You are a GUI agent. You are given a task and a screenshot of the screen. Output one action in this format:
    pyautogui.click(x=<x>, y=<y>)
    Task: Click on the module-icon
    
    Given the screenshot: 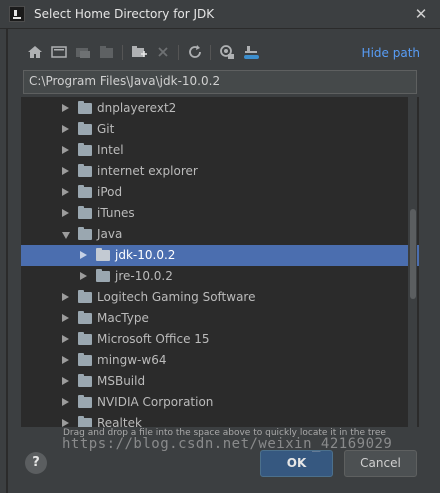 What is the action you would take?
    pyautogui.click(x=107, y=52)
    